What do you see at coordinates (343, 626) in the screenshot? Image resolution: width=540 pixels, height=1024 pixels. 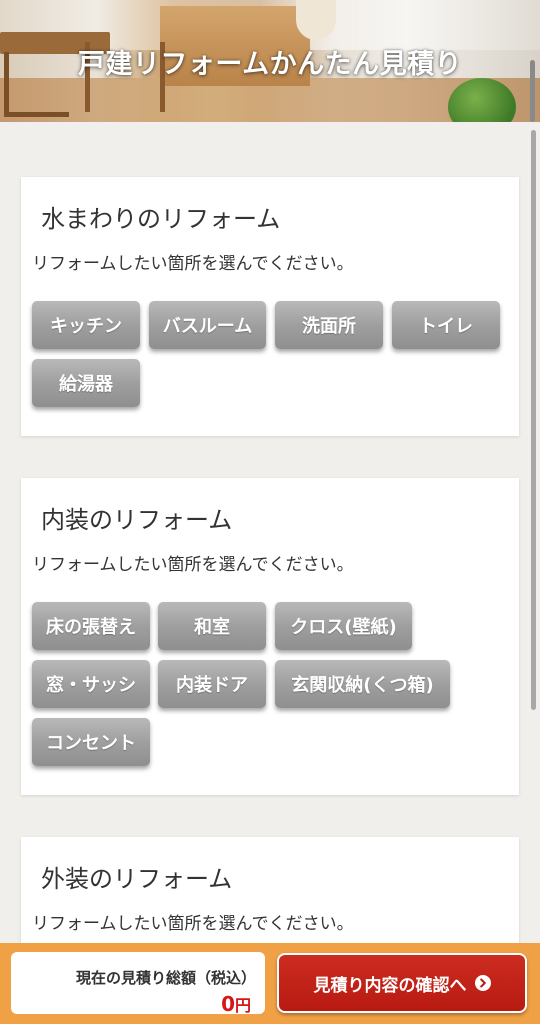 I see `option-button-wallpaper: クロス(壁紙)` at bounding box center [343, 626].